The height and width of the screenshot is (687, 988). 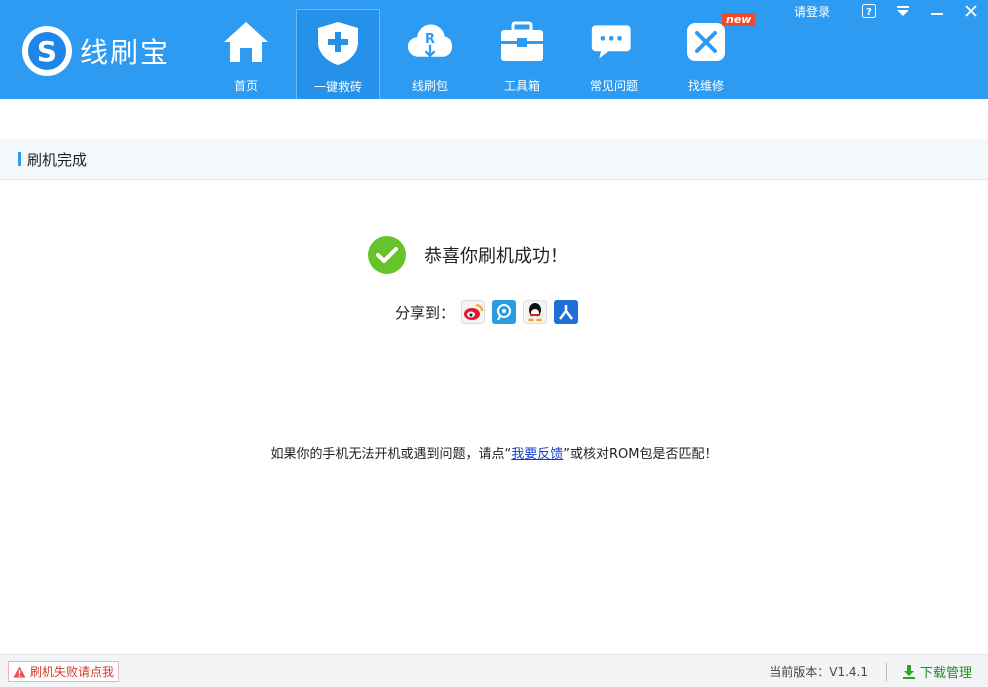 What do you see at coordinates (705, 86) in the screenshot?
I see `nav-label: 找维修` at bounding box center [705, 86].